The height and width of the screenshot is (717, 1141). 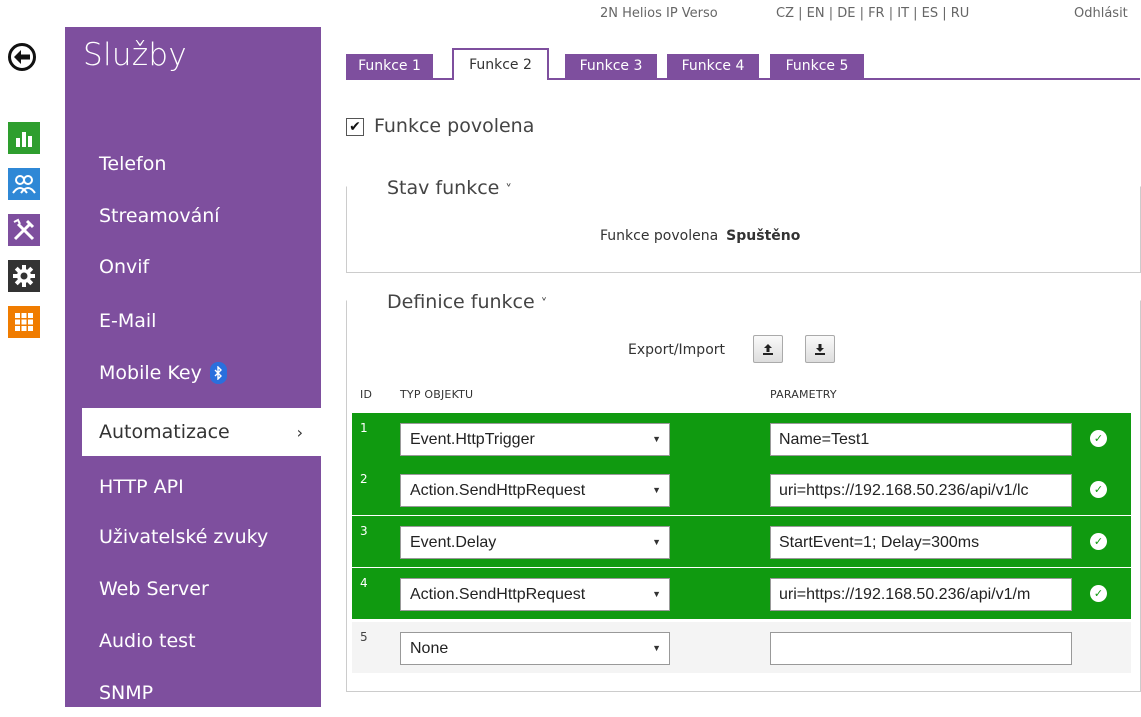 What do you see at coordinates (299, 432) in the screenshot?
I see `chevron-right-icon: ›` at bounding box center [299, 432].